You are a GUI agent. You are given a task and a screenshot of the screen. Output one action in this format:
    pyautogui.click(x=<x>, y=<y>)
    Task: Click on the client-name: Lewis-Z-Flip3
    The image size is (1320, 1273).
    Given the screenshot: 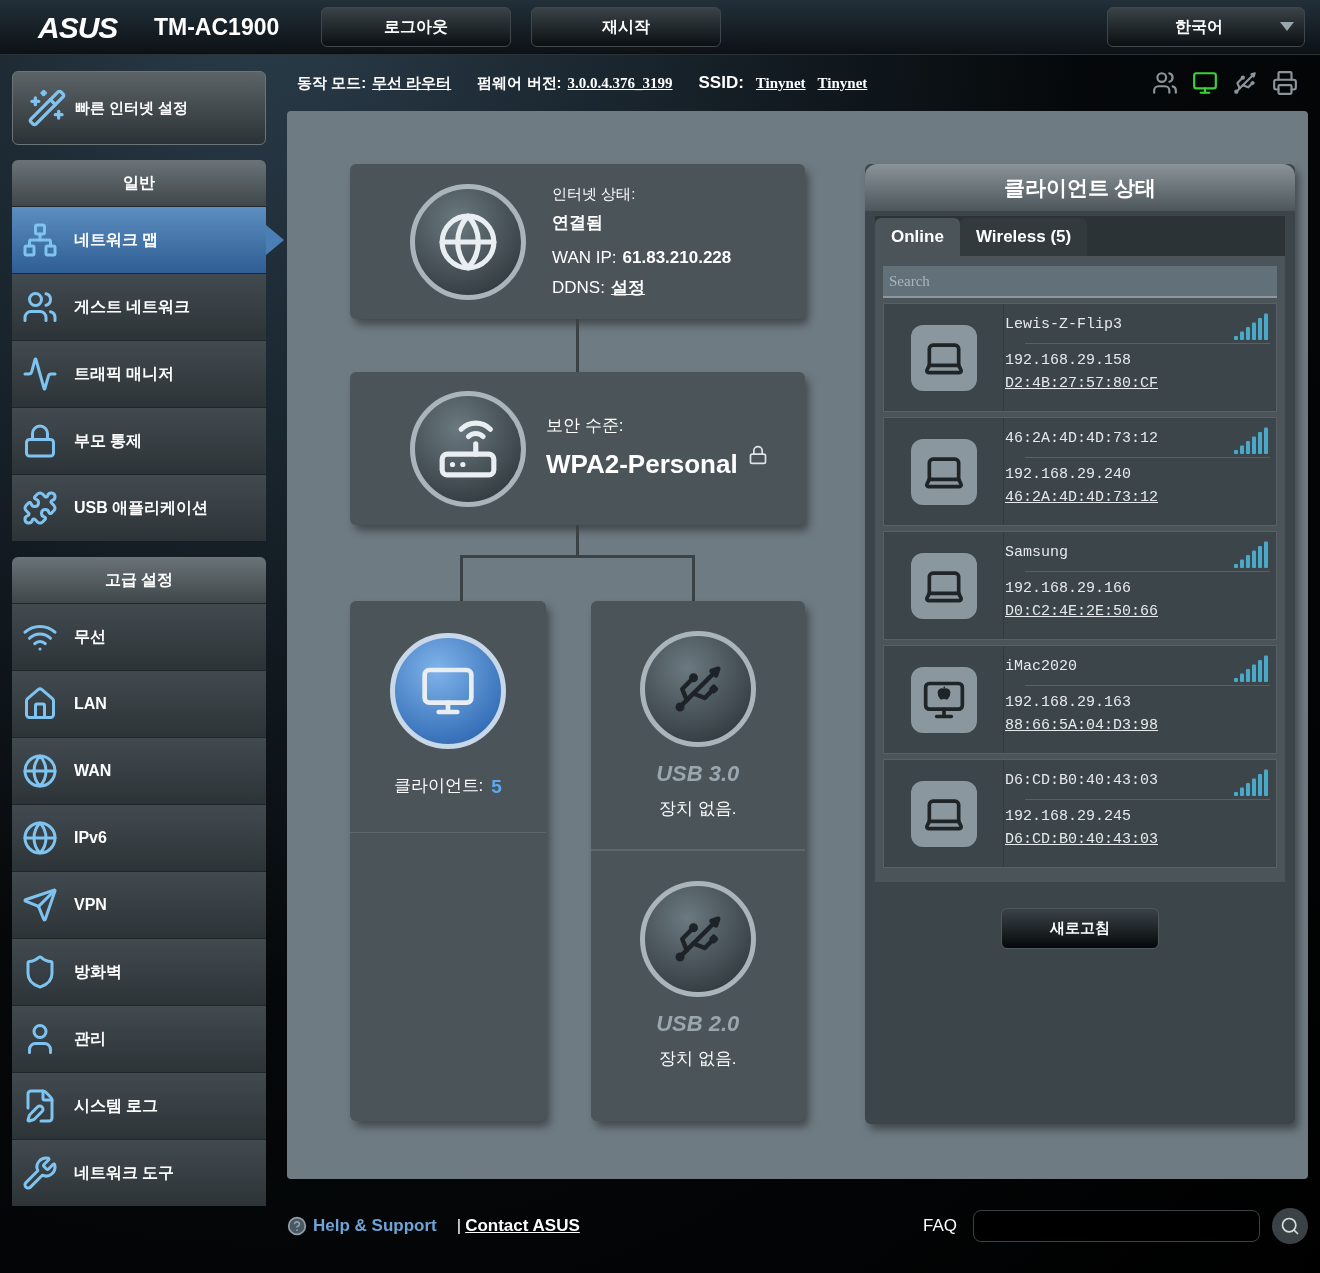 What is the action you would take?
    pyautogui.click(x=1064, y=325)
    